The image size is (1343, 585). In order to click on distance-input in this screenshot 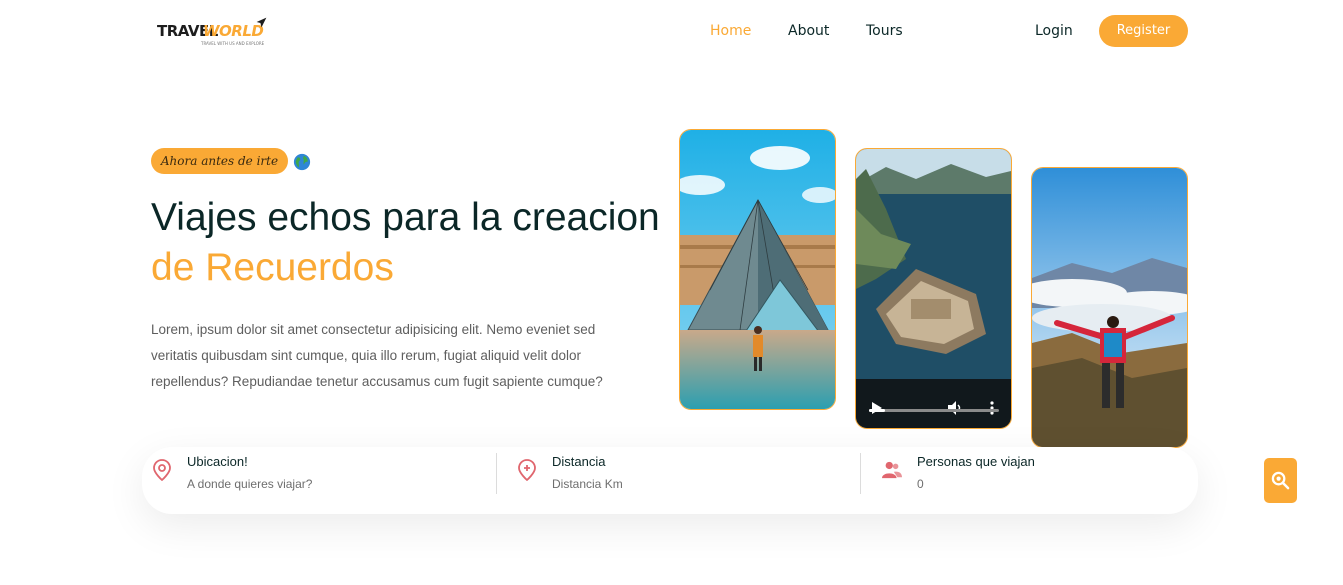, I will do `click(677, 484)`.